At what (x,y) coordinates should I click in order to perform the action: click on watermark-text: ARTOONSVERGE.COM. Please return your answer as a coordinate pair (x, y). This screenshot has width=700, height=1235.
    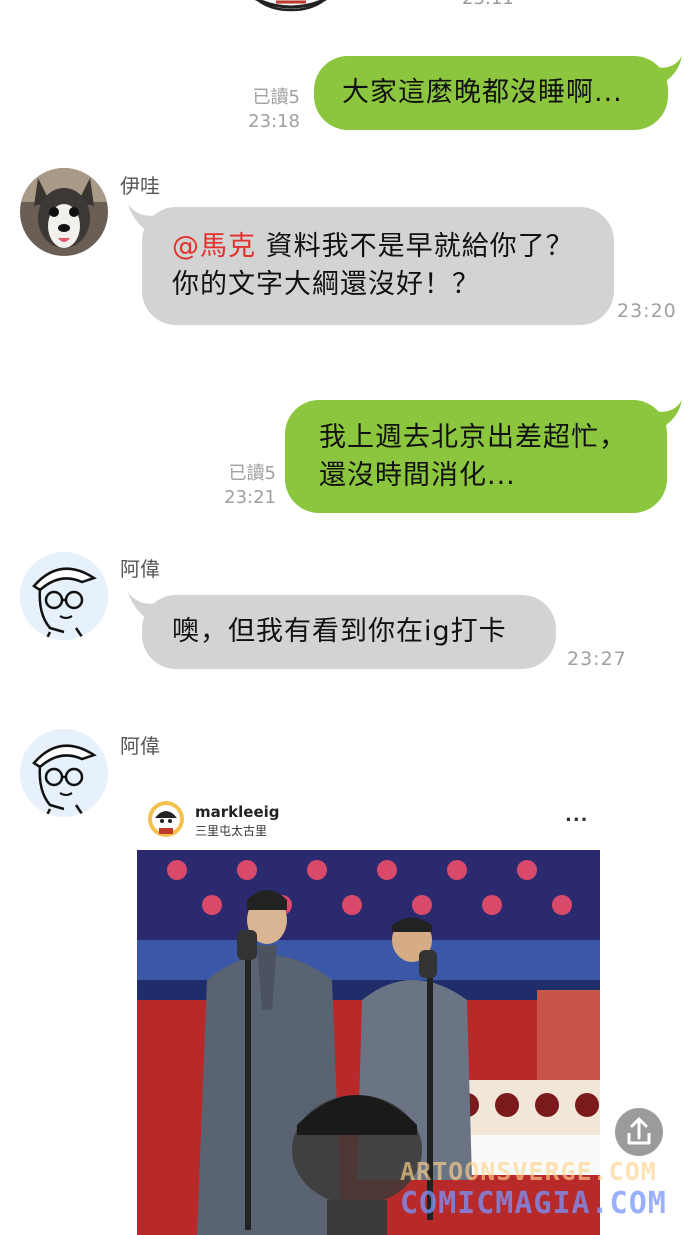
    Looking at the image, I should click on (528, 1171).